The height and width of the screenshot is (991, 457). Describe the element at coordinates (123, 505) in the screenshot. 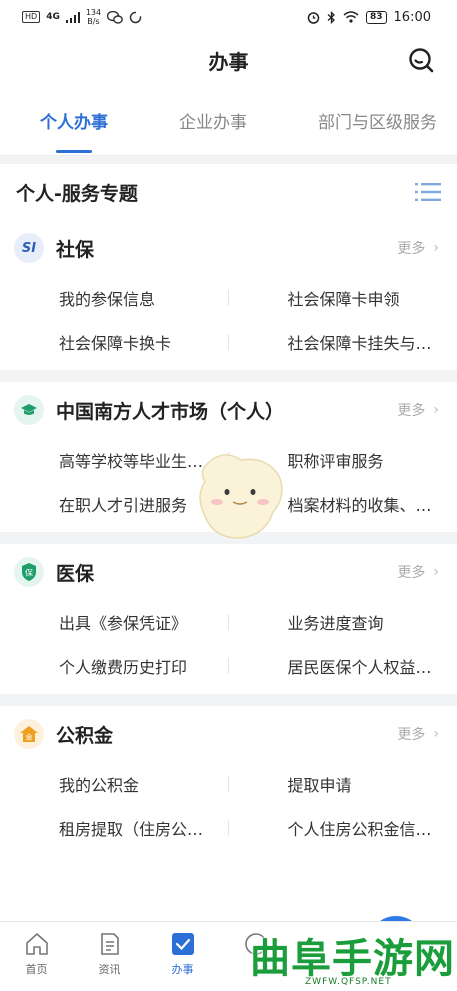

I see `service-label: 在职人才引进服务` at that location.